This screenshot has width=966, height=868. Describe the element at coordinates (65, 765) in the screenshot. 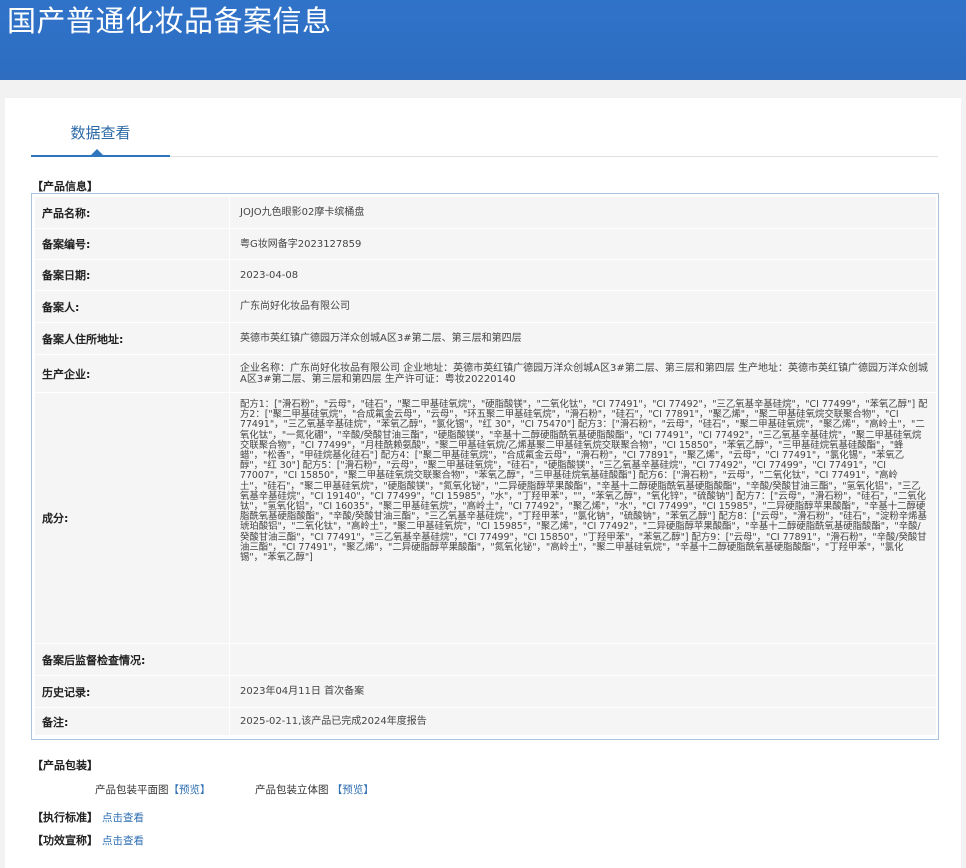

I see `section-title-packaging: 【产品包装】` at that location.